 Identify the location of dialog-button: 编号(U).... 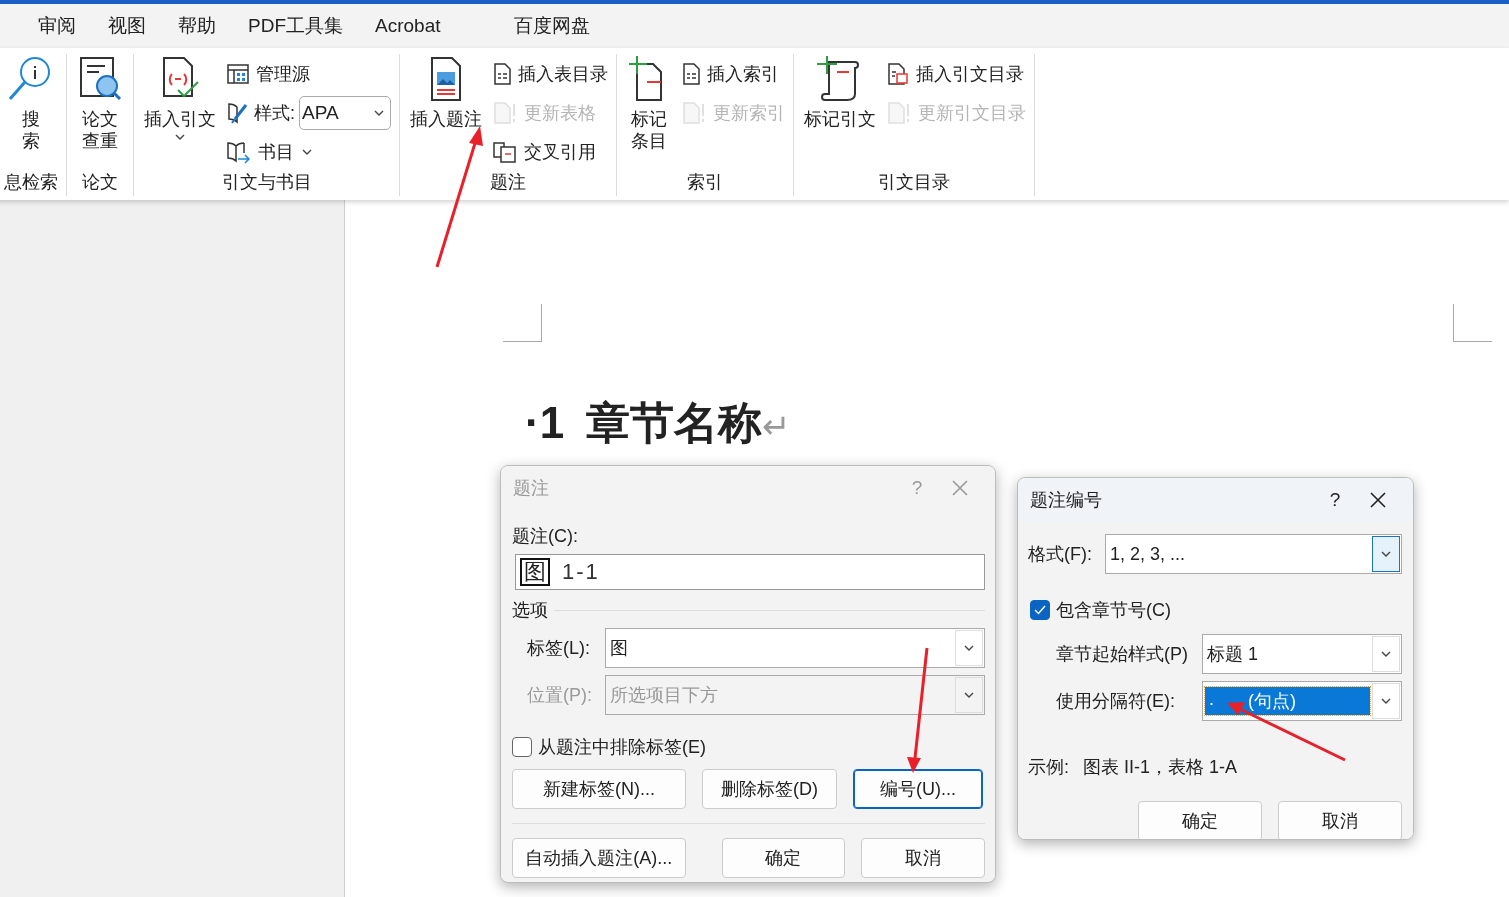
(918, 789).